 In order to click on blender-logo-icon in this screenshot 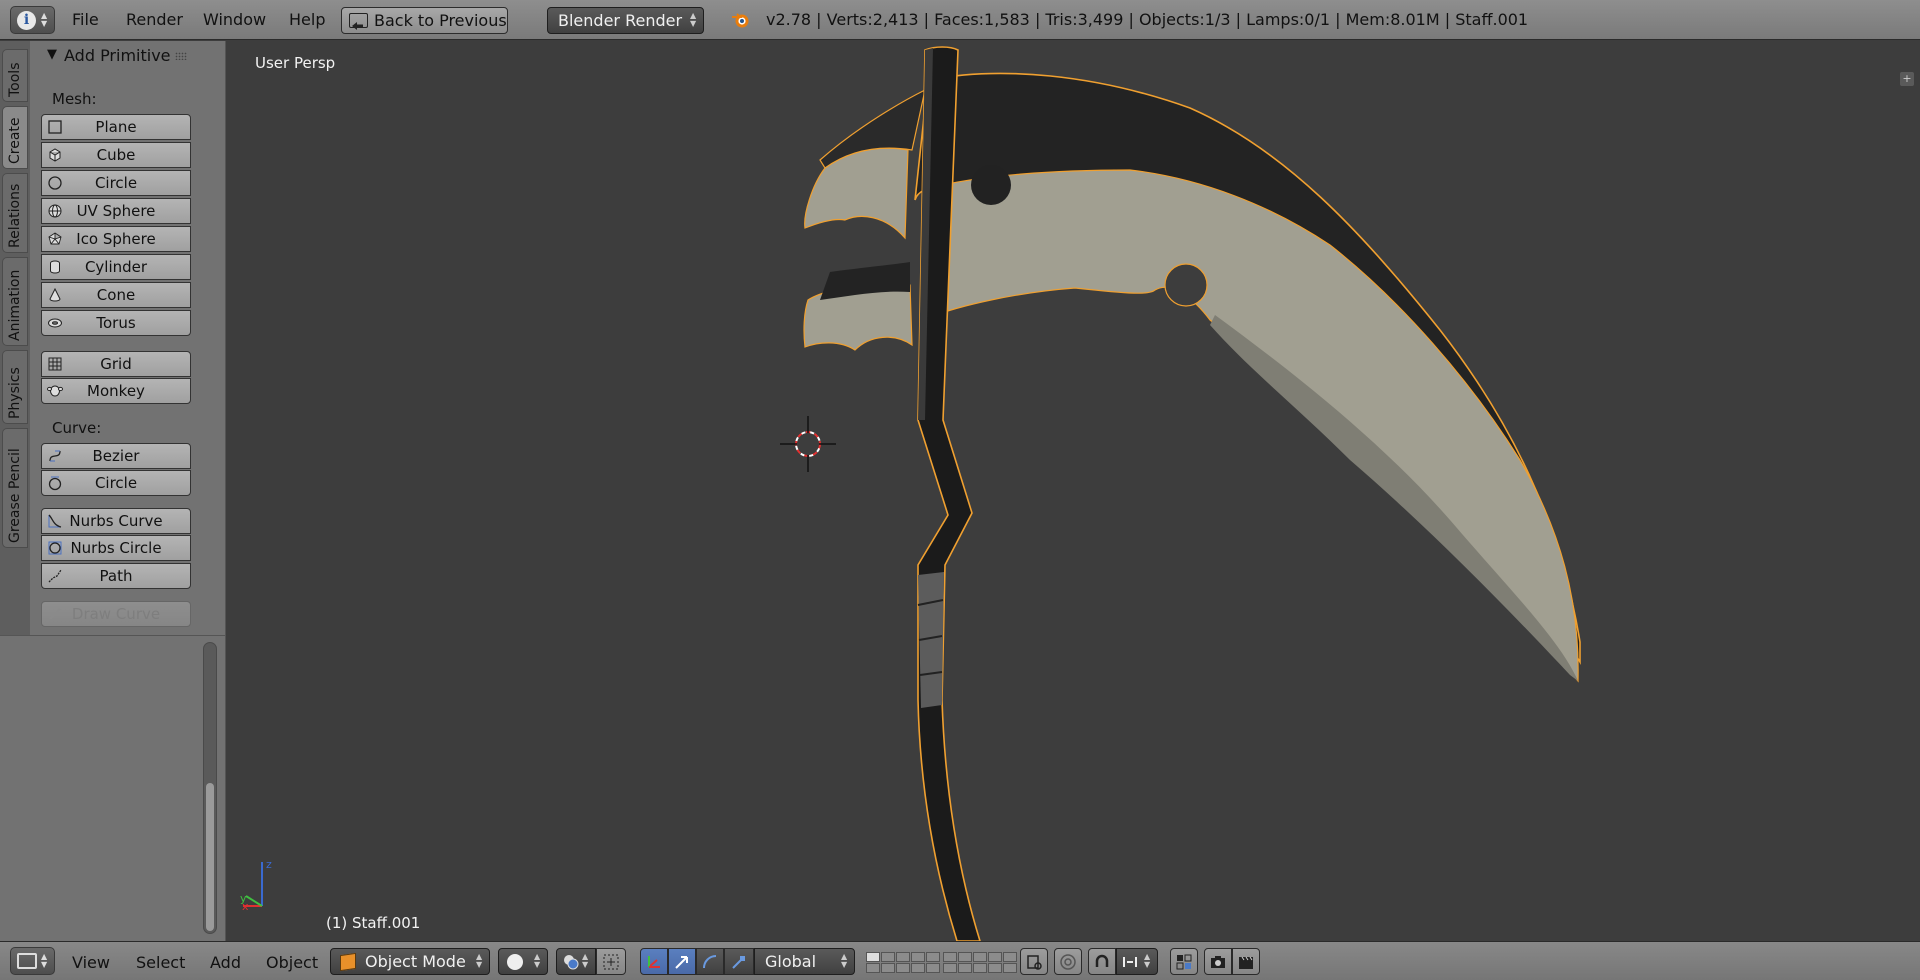, I will do `click(740, 20)`.